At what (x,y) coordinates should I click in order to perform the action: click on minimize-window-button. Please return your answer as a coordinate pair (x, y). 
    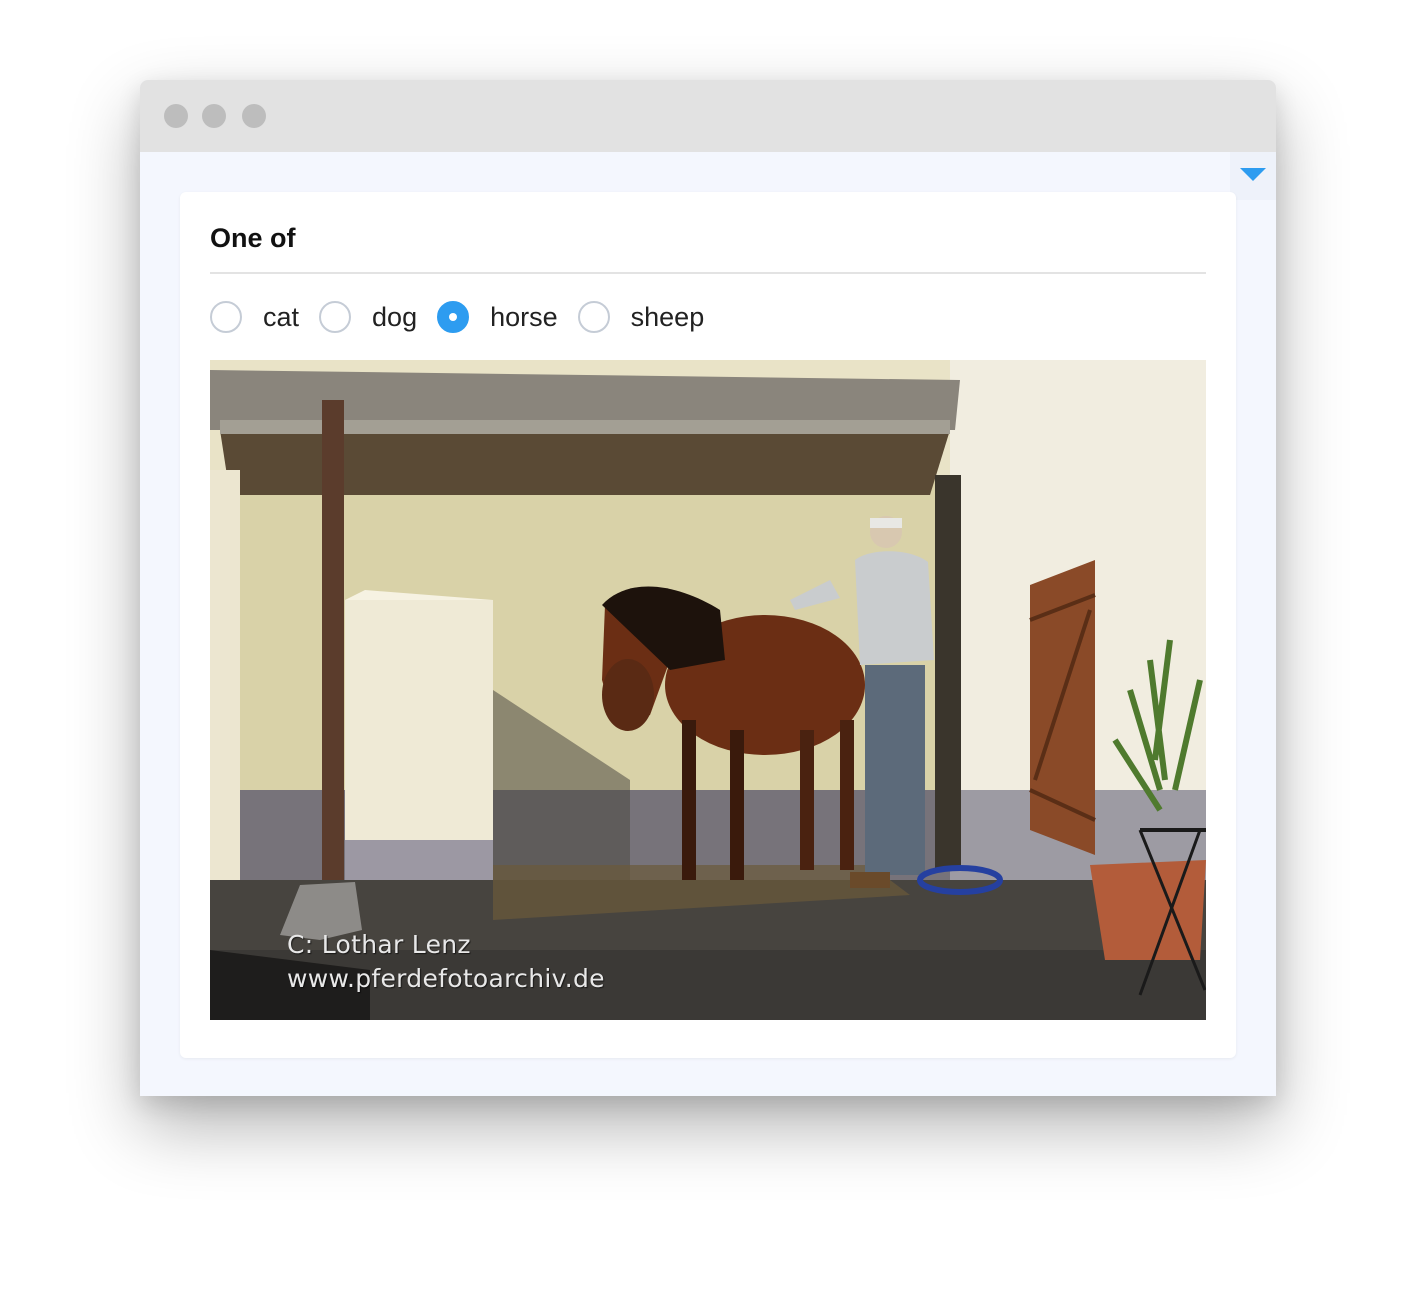
    Looking at the image, I should click on (214, 116).